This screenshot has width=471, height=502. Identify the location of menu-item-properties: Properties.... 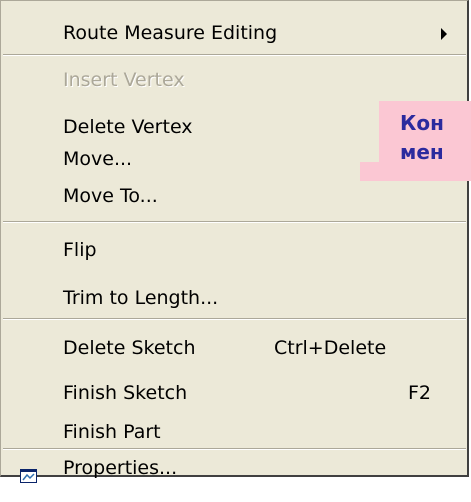
(234, 468).